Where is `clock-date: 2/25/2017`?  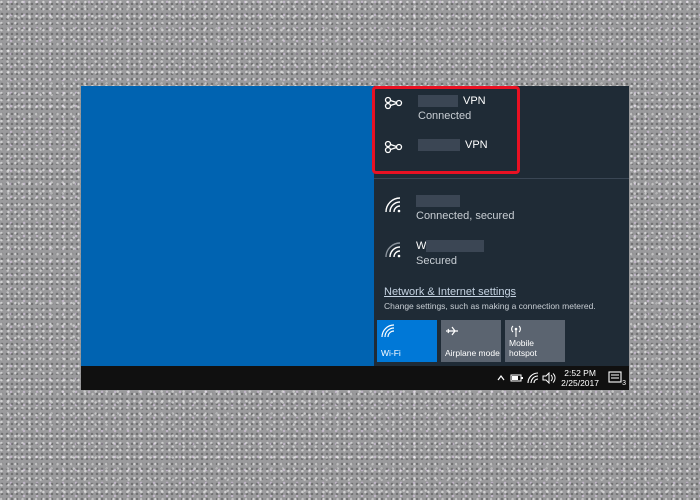
clock-date: 2/25/2017 is located at coordinates (580, 383).